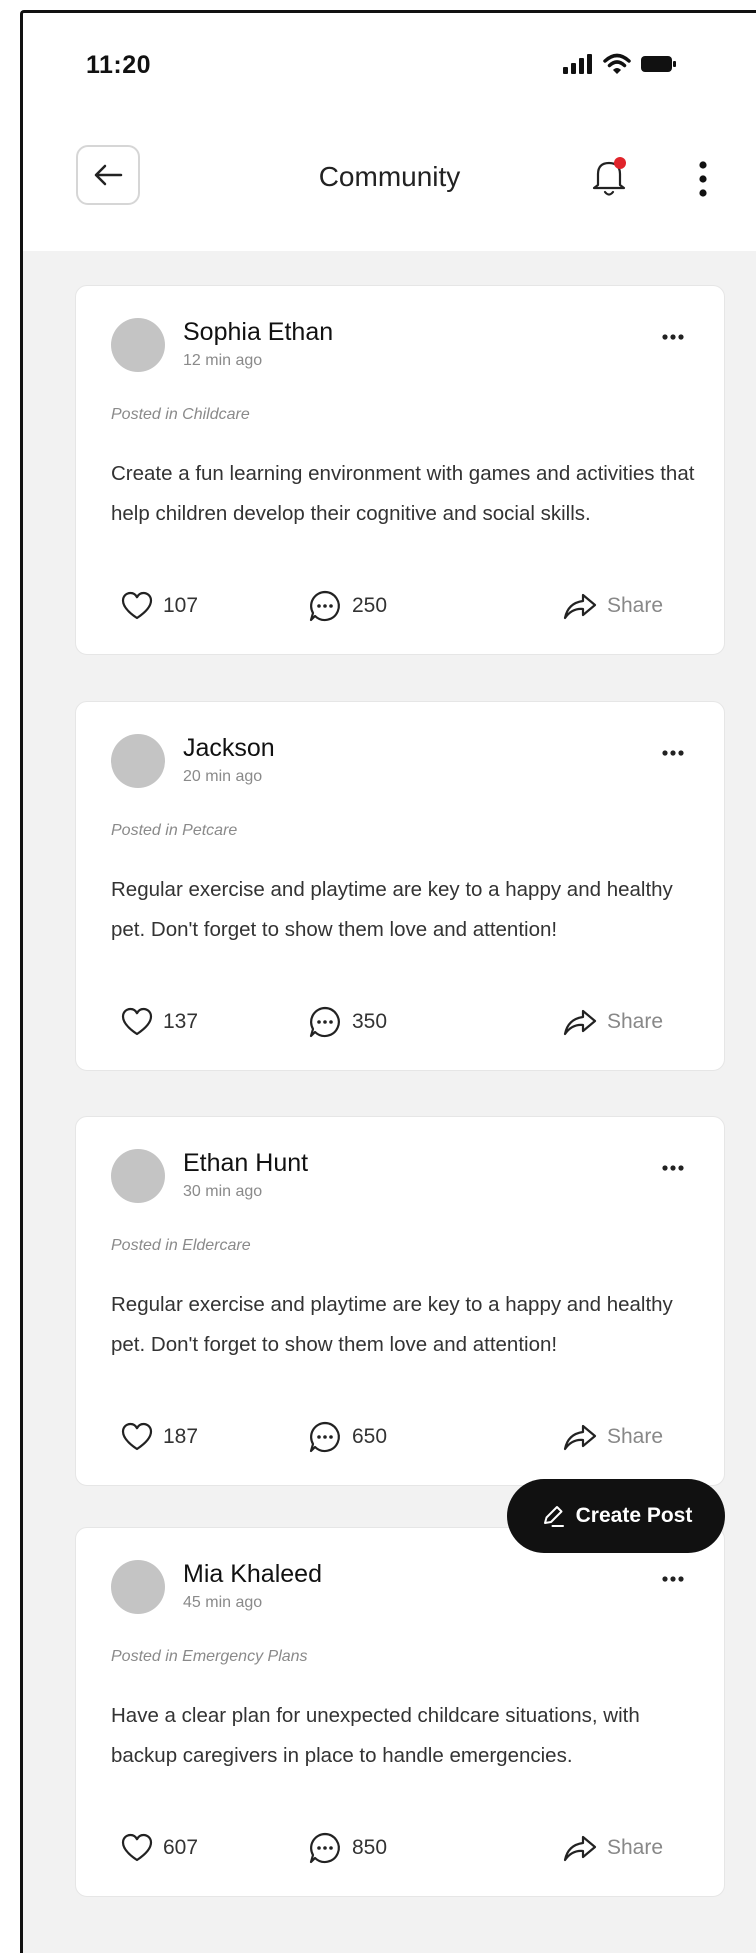  I want to click on comment-count: 650, so click(370, 1436).